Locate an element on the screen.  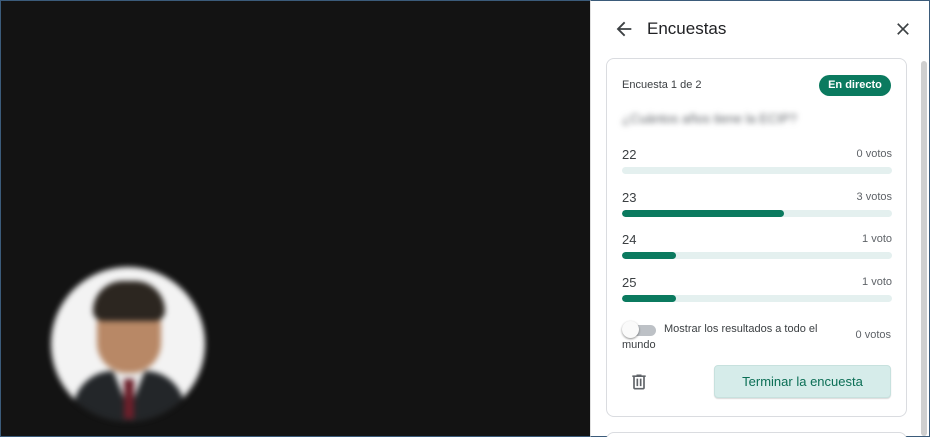
option-label: 25 is located at coordinates (629, 282).